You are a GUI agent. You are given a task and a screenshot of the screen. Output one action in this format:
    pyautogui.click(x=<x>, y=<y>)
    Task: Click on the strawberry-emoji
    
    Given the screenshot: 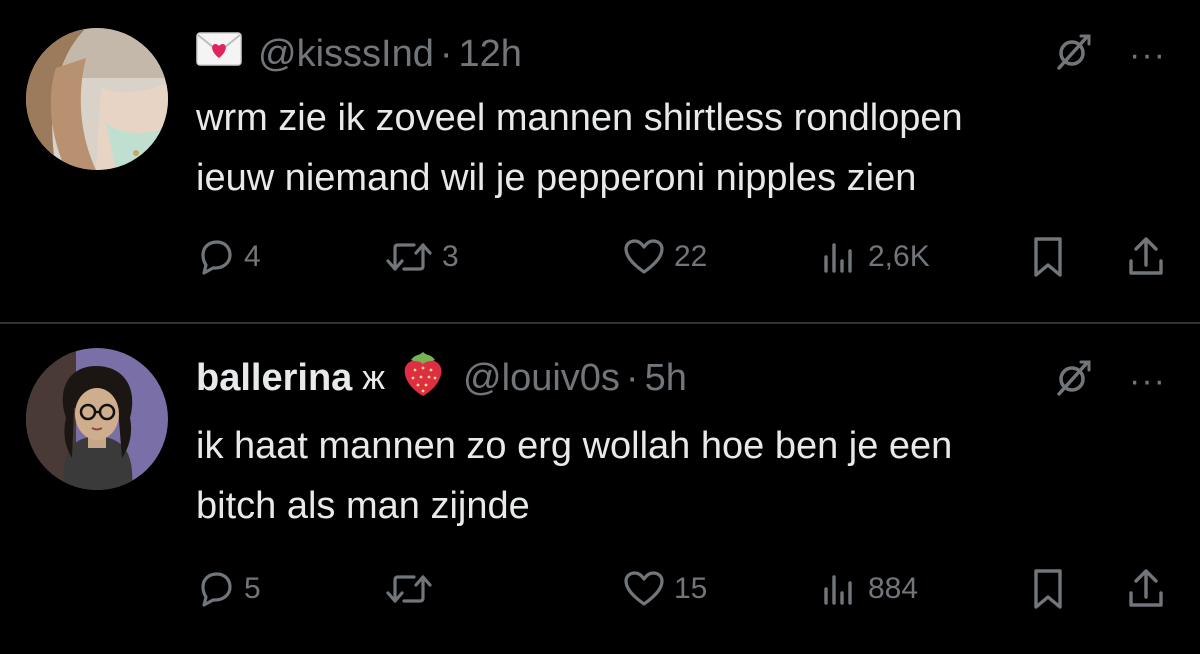 What is the action you would take?
    pyautogui.click(x=423, y=378)
    